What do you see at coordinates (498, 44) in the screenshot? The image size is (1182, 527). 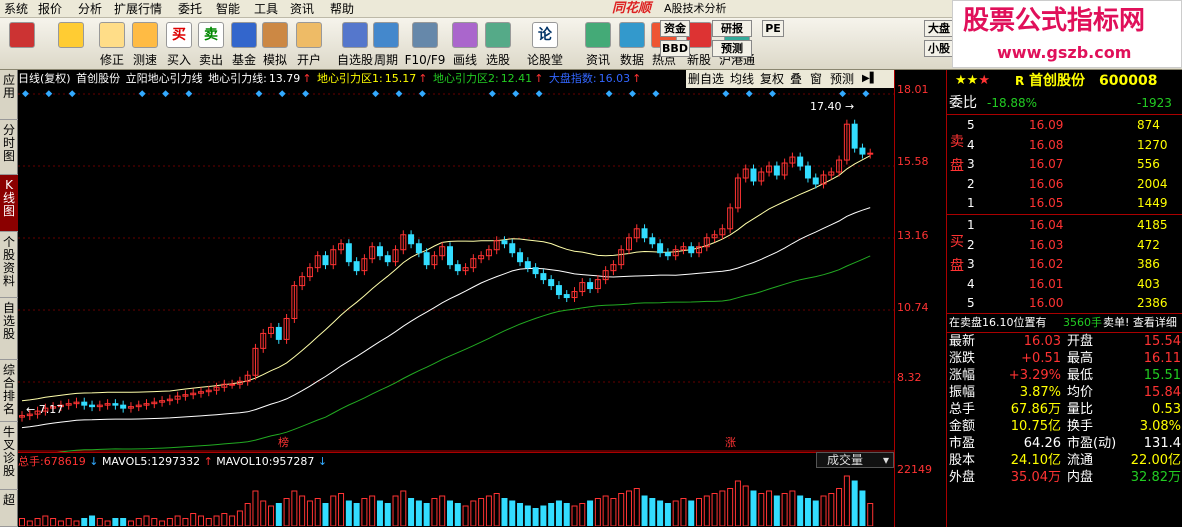 I see `toolbar-button-13: 选股` at bounding box center [498, 44].